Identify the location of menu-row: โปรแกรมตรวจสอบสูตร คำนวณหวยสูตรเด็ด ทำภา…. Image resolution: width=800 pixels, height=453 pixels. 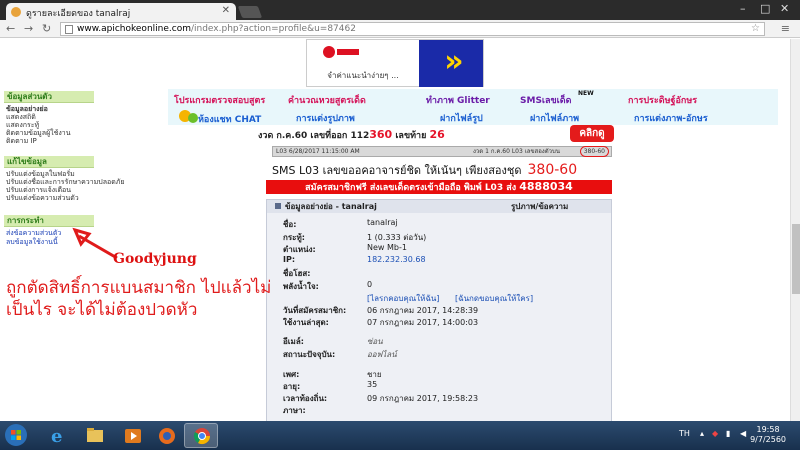
(473, 98).